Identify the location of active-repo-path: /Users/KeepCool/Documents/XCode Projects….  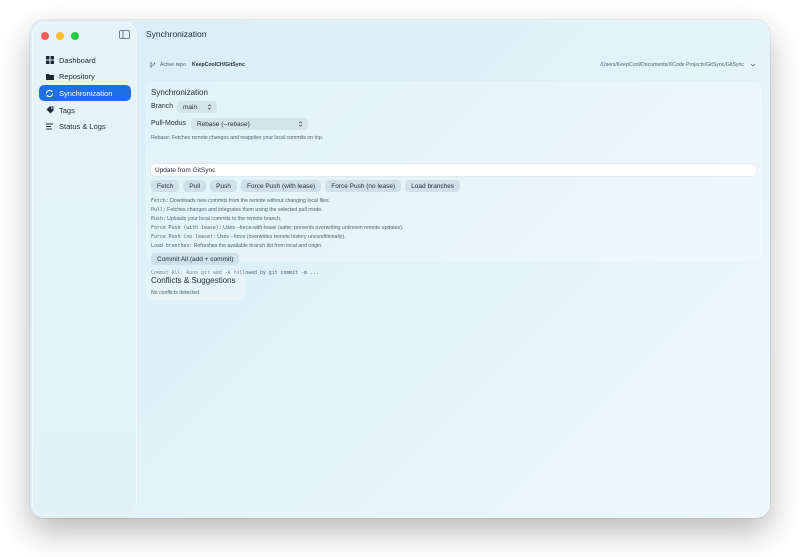
(672, 65).